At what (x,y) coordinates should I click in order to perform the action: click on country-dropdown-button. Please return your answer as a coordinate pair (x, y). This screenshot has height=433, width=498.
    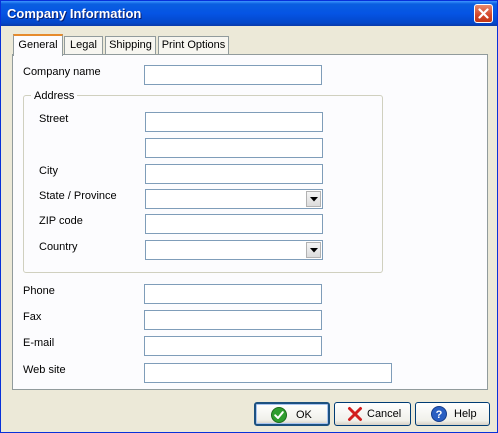
    Looking at the image, I should click on (313, 250).